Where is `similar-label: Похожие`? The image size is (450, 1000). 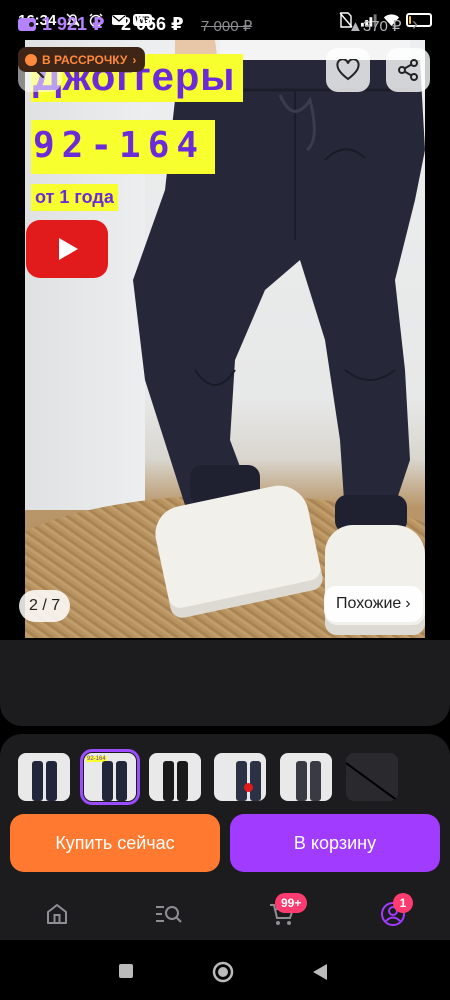 similar-label: Похожие is located at coordinates (369, 603).